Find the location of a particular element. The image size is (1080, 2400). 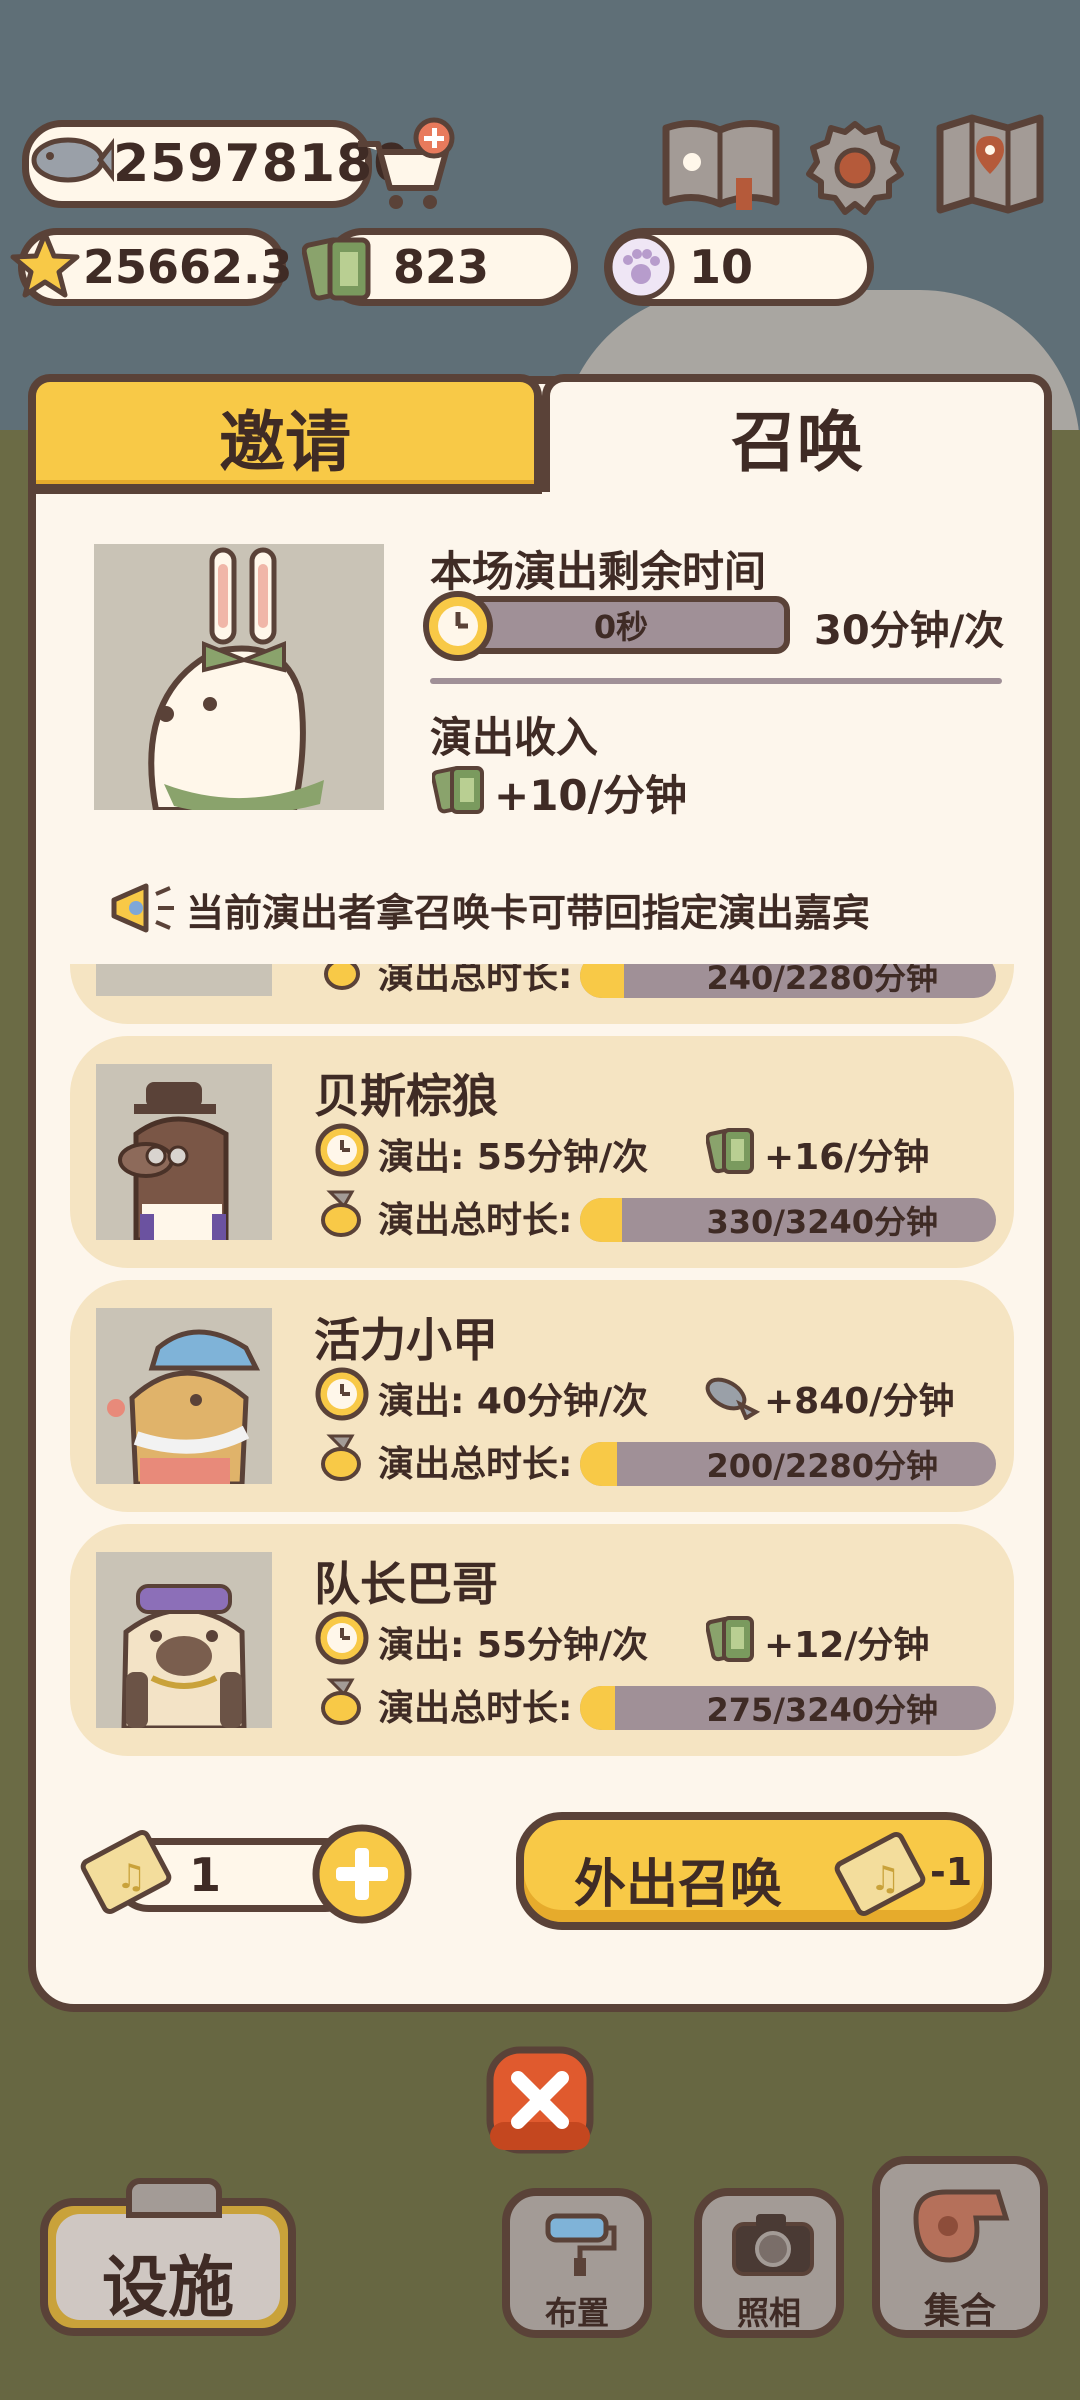

shop-cart-icon is located at coordinates (405, 164).